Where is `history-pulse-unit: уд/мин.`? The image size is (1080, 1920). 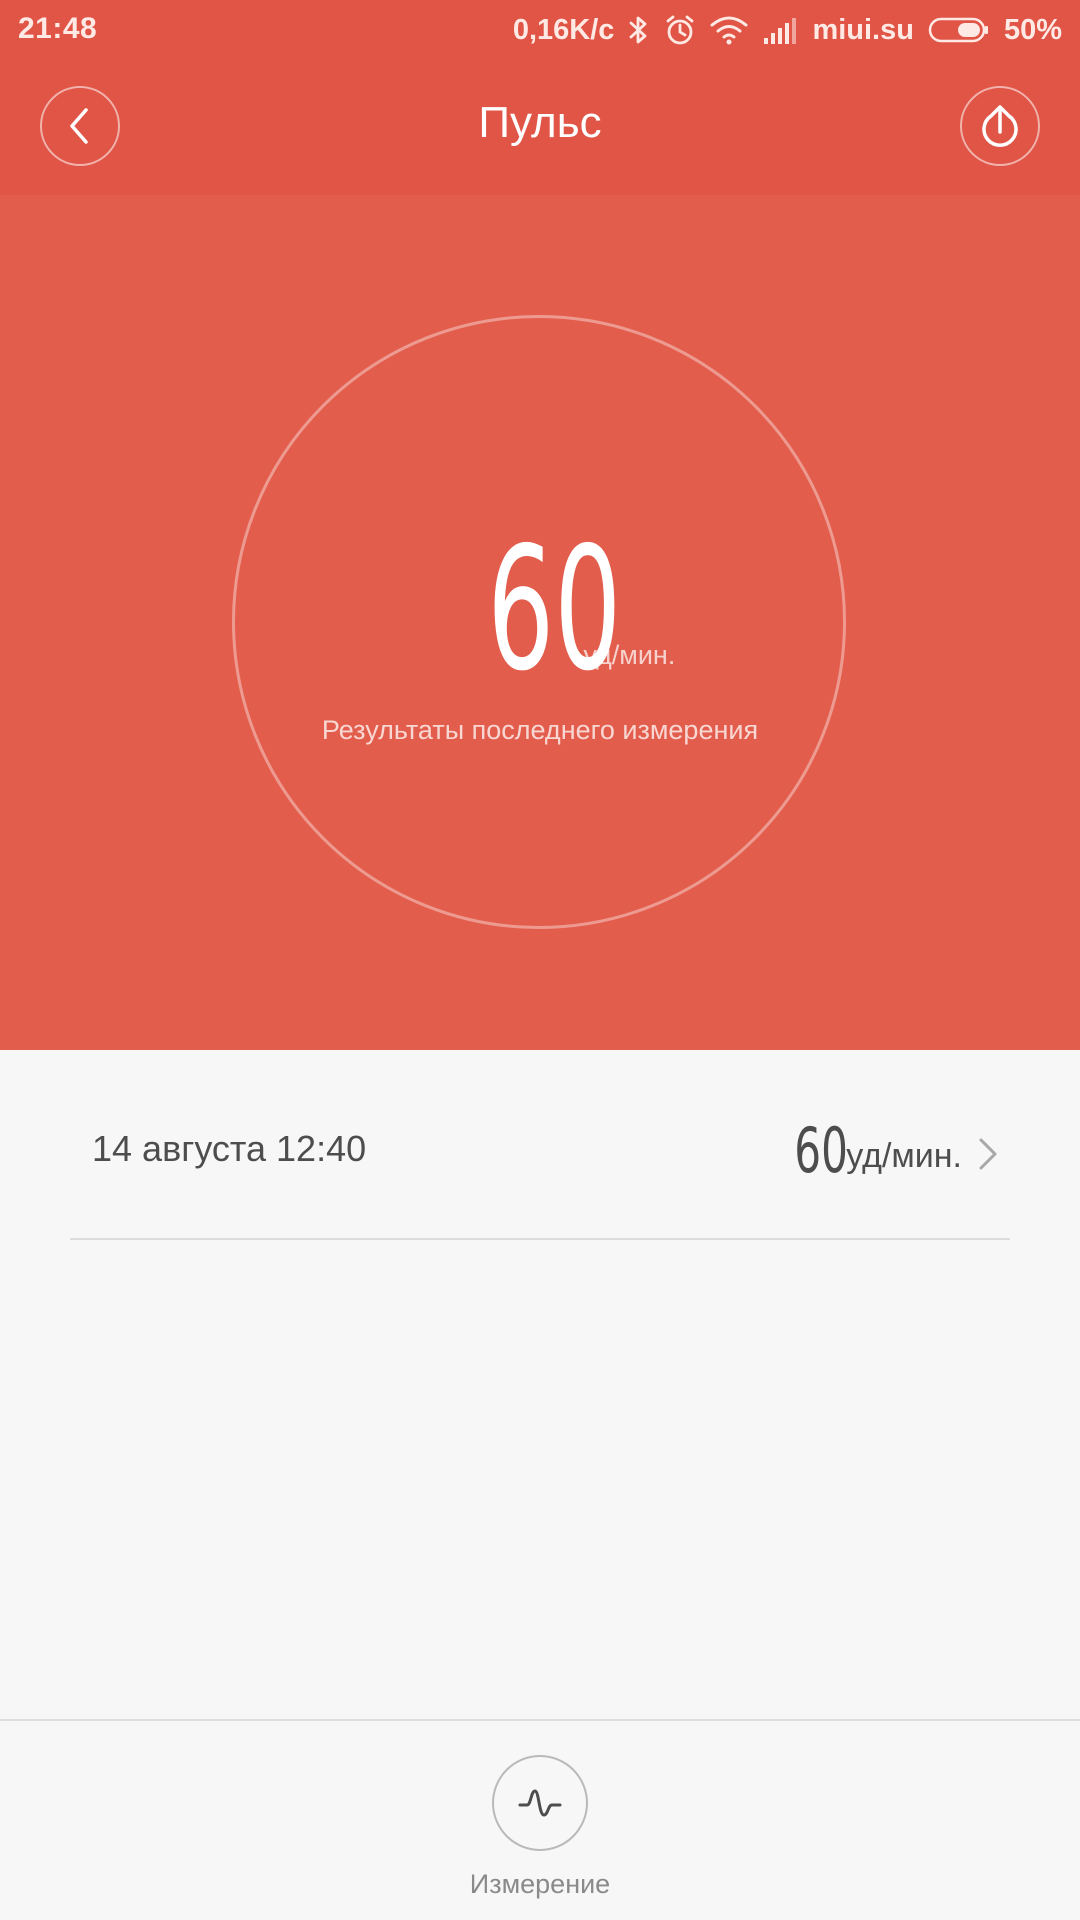
history-pulse-unit: уд/мин. is located at coordinates (904, 1156).